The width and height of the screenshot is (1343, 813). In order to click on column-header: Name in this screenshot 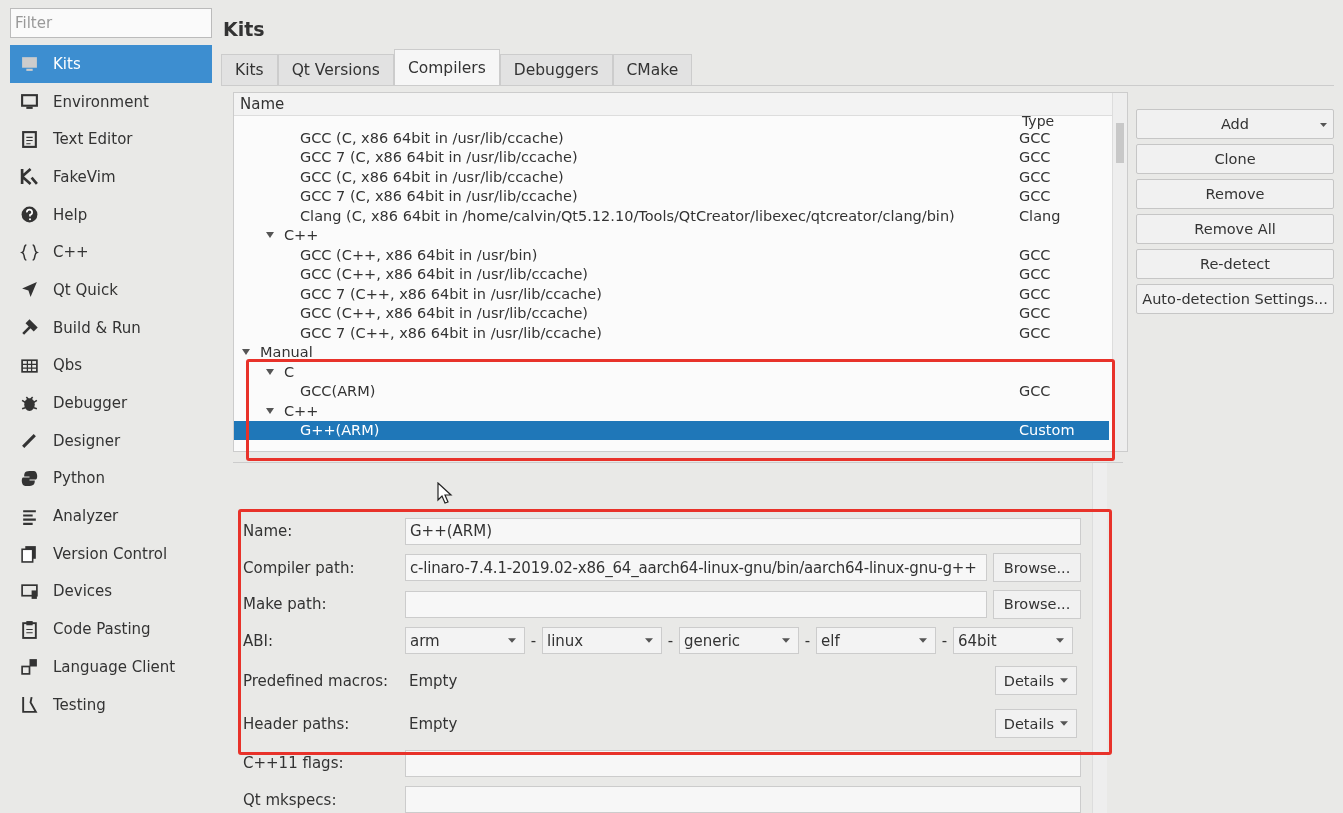, I will do `click(262, 104)`.